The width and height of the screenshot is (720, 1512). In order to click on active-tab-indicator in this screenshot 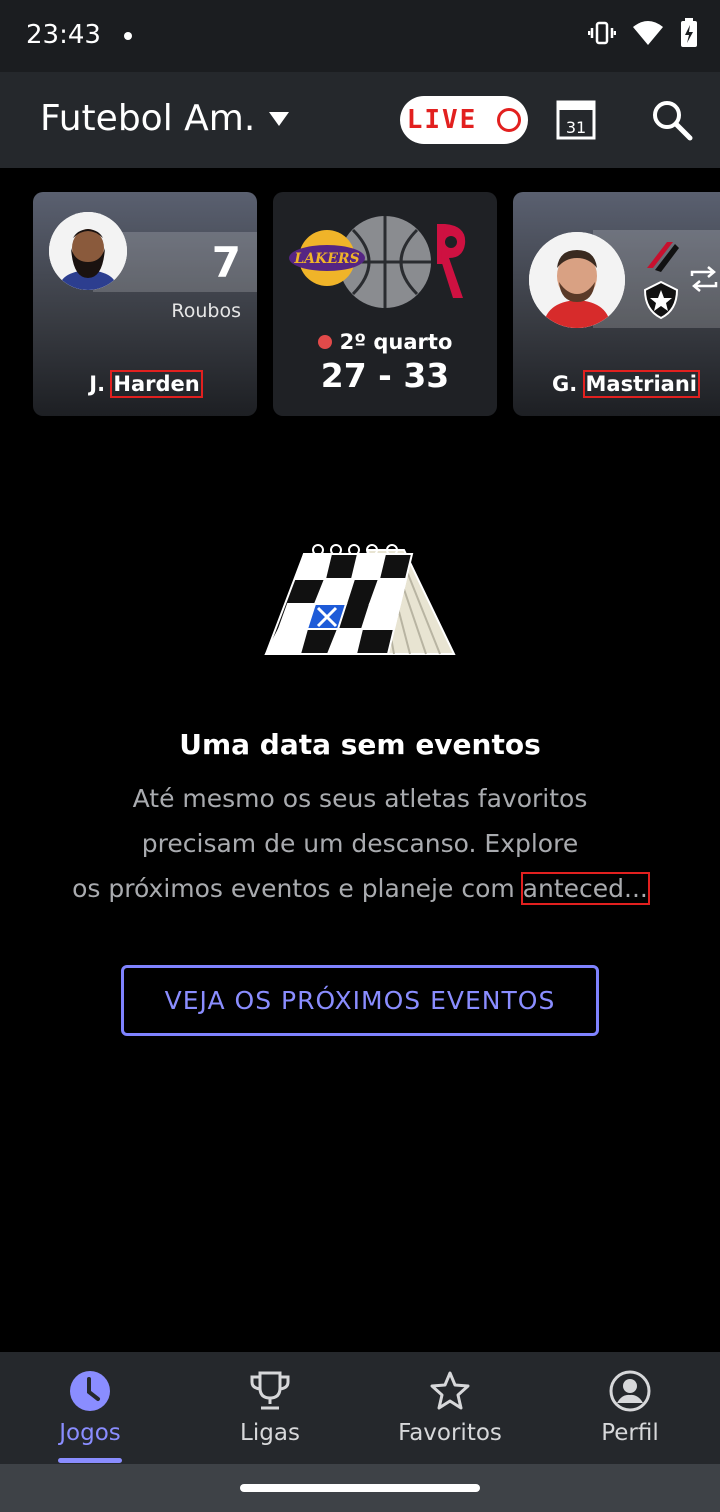, I will do `click(90, 1460)`.